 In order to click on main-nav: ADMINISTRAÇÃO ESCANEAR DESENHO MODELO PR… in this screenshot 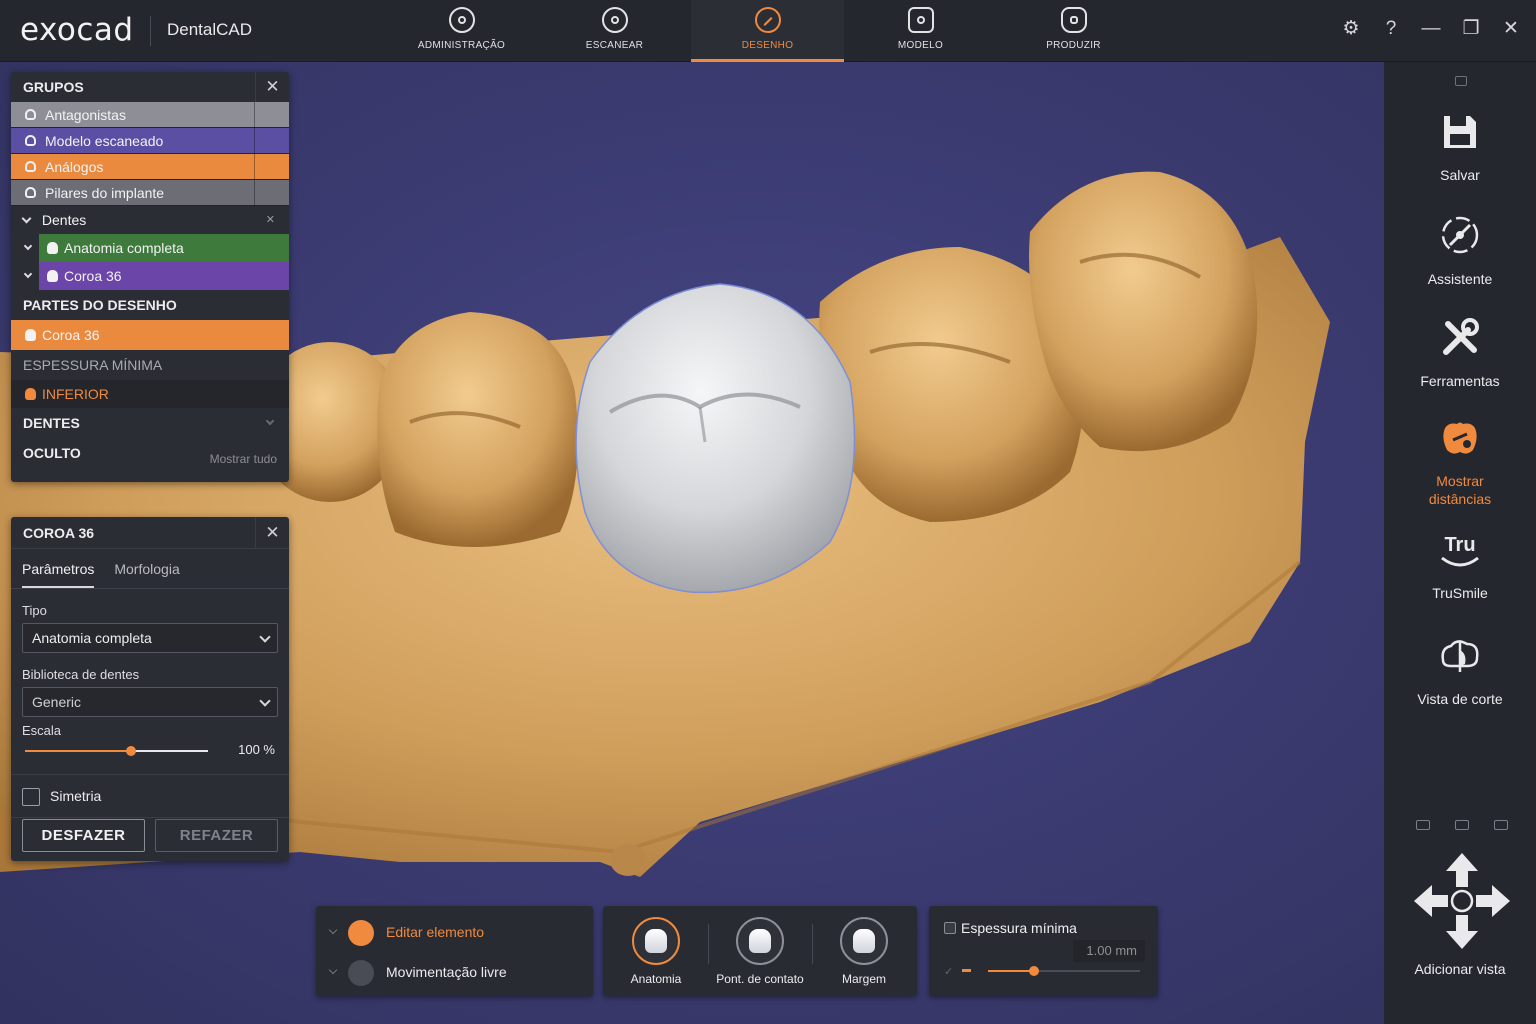, I will do `click(767, 31)`.